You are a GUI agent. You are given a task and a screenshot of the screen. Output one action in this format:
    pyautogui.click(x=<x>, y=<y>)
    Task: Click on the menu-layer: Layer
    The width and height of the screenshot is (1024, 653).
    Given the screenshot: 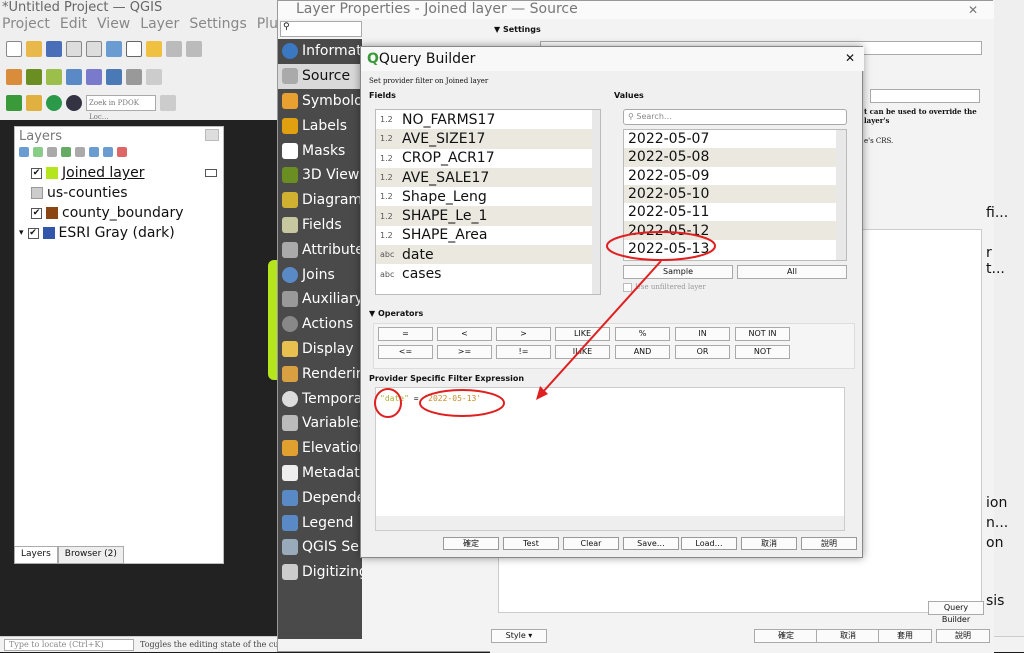 What is the action you would take?
    pyautogui.click(x=159, y=25)
    